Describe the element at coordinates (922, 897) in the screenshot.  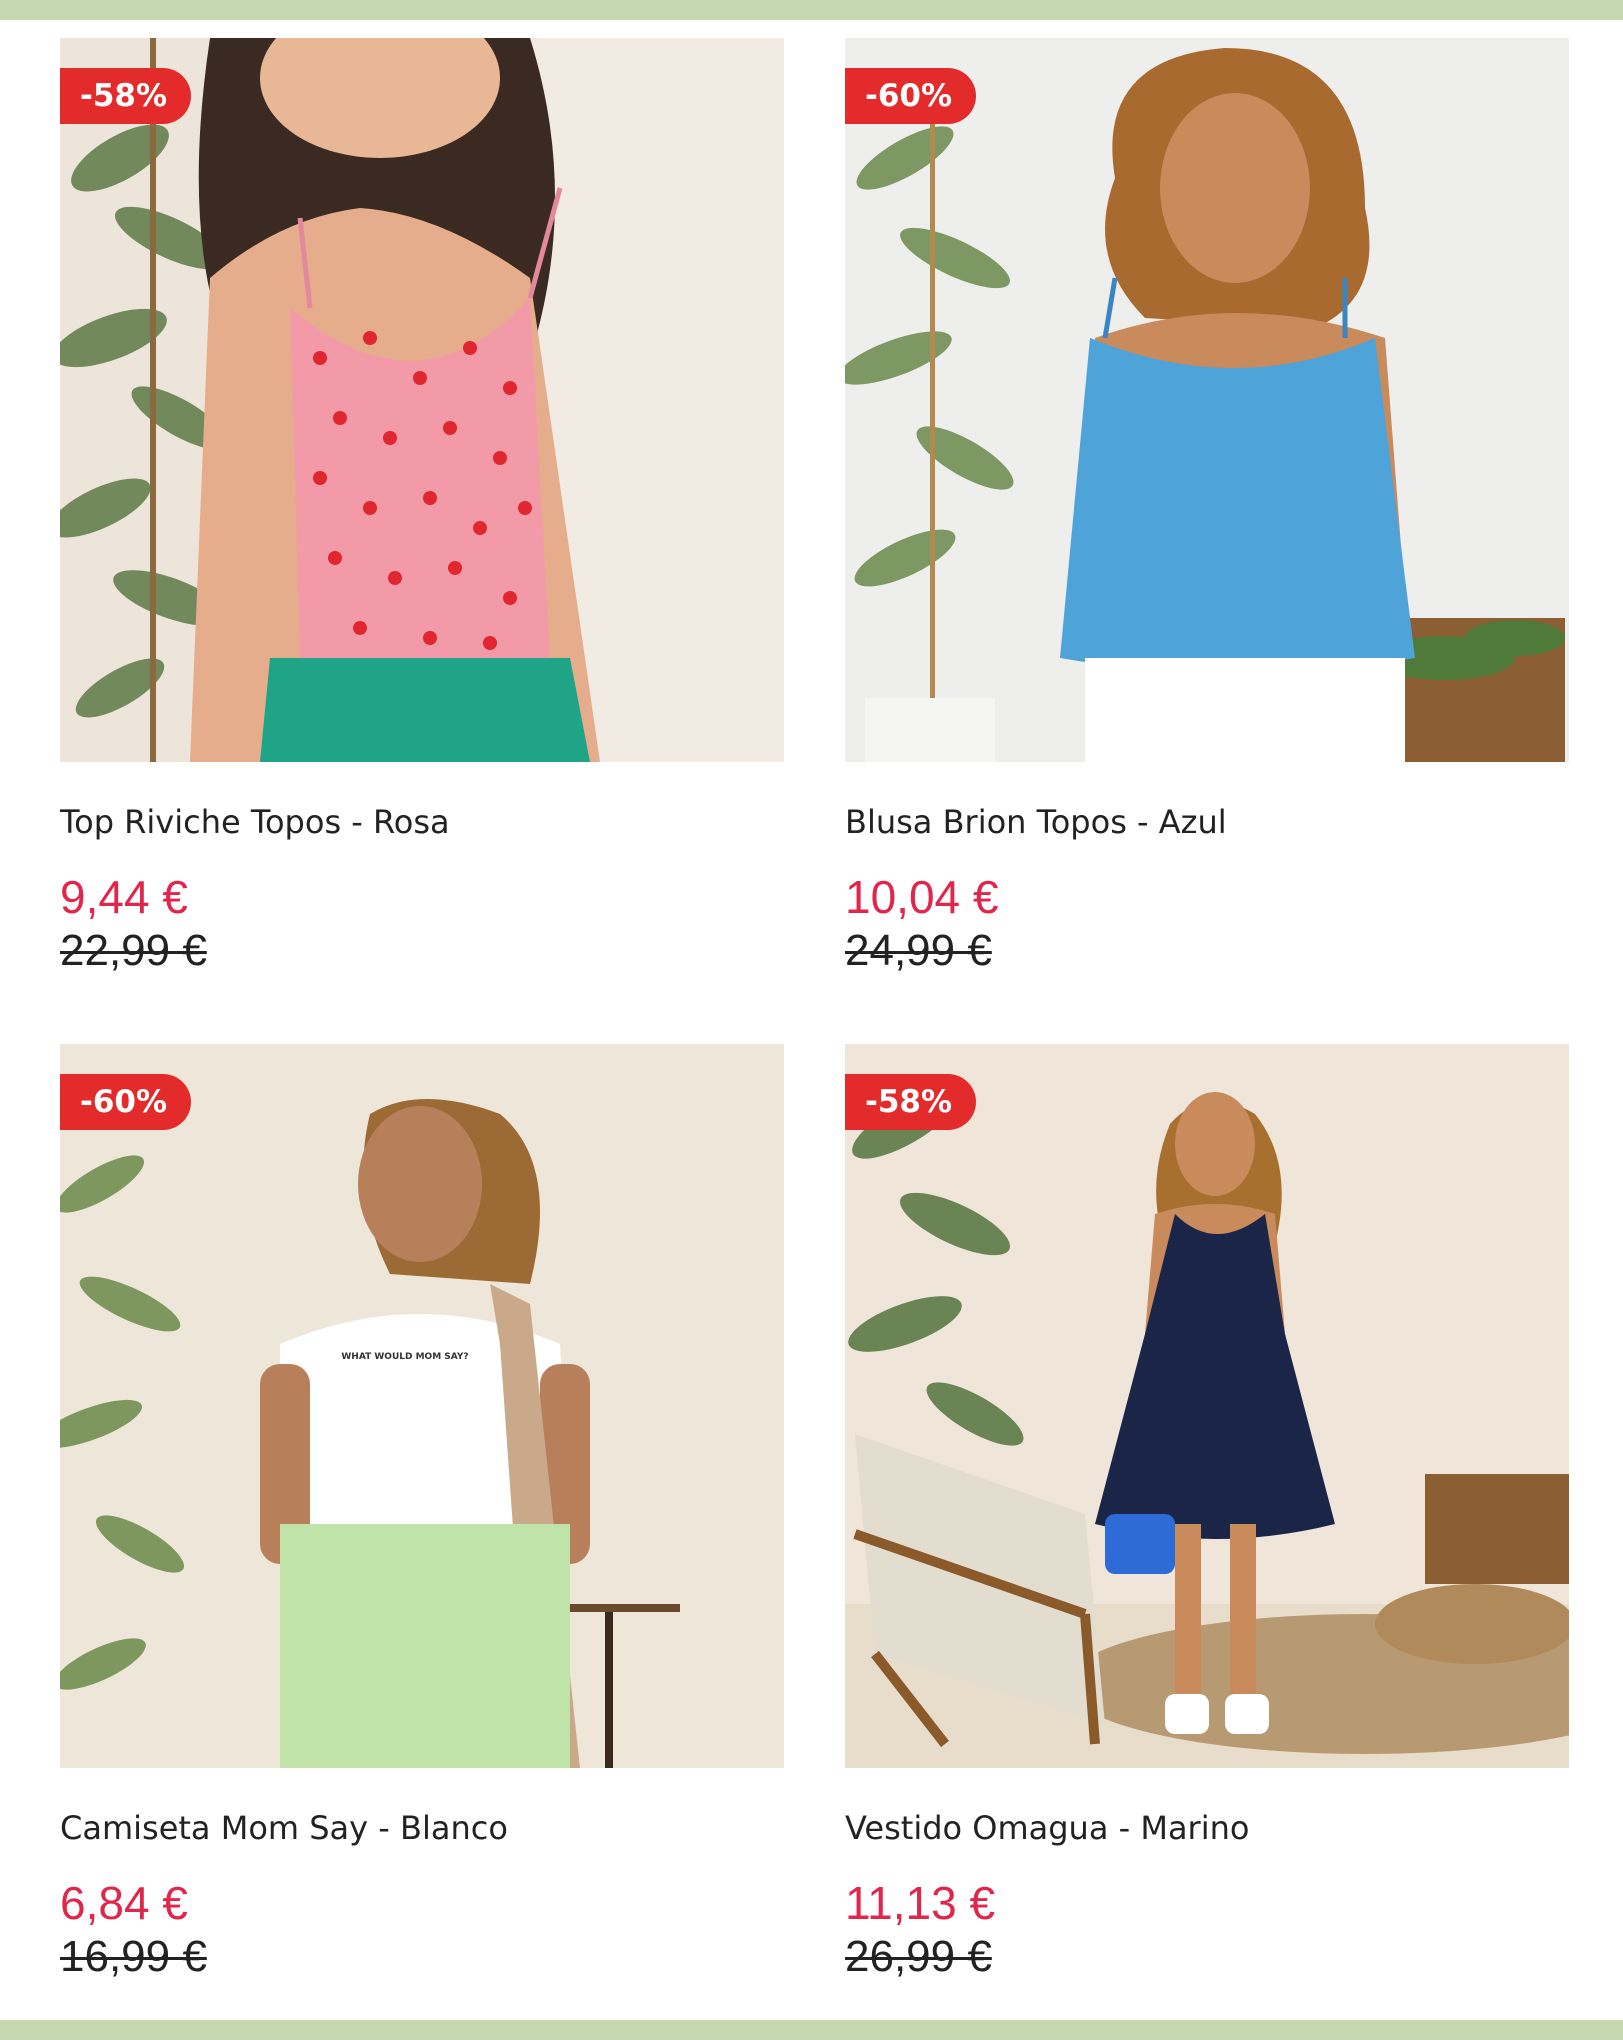
I see `sale-price: 10,04 €` at that location.